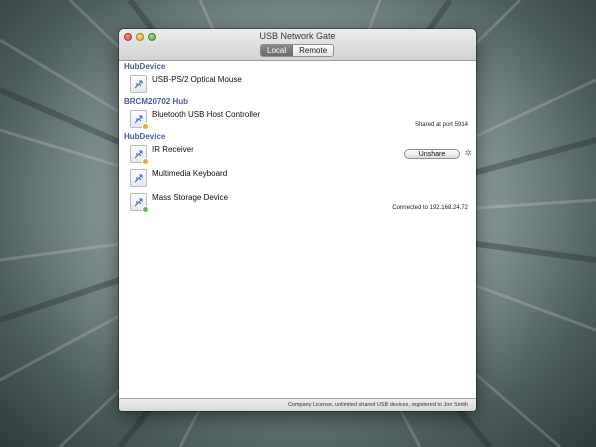 The image size is (596, 447). I want to click on device-status: Shared at port 5914, so click(441, 125).